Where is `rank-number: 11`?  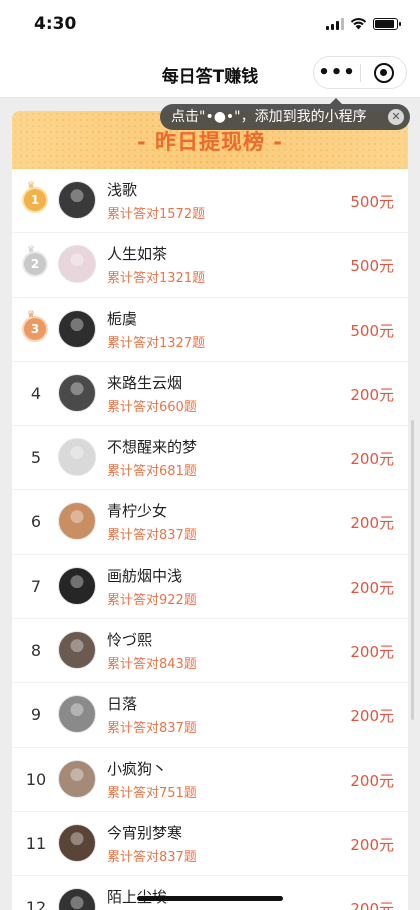
rank-number: 11 is located at coordinates (36, 843).